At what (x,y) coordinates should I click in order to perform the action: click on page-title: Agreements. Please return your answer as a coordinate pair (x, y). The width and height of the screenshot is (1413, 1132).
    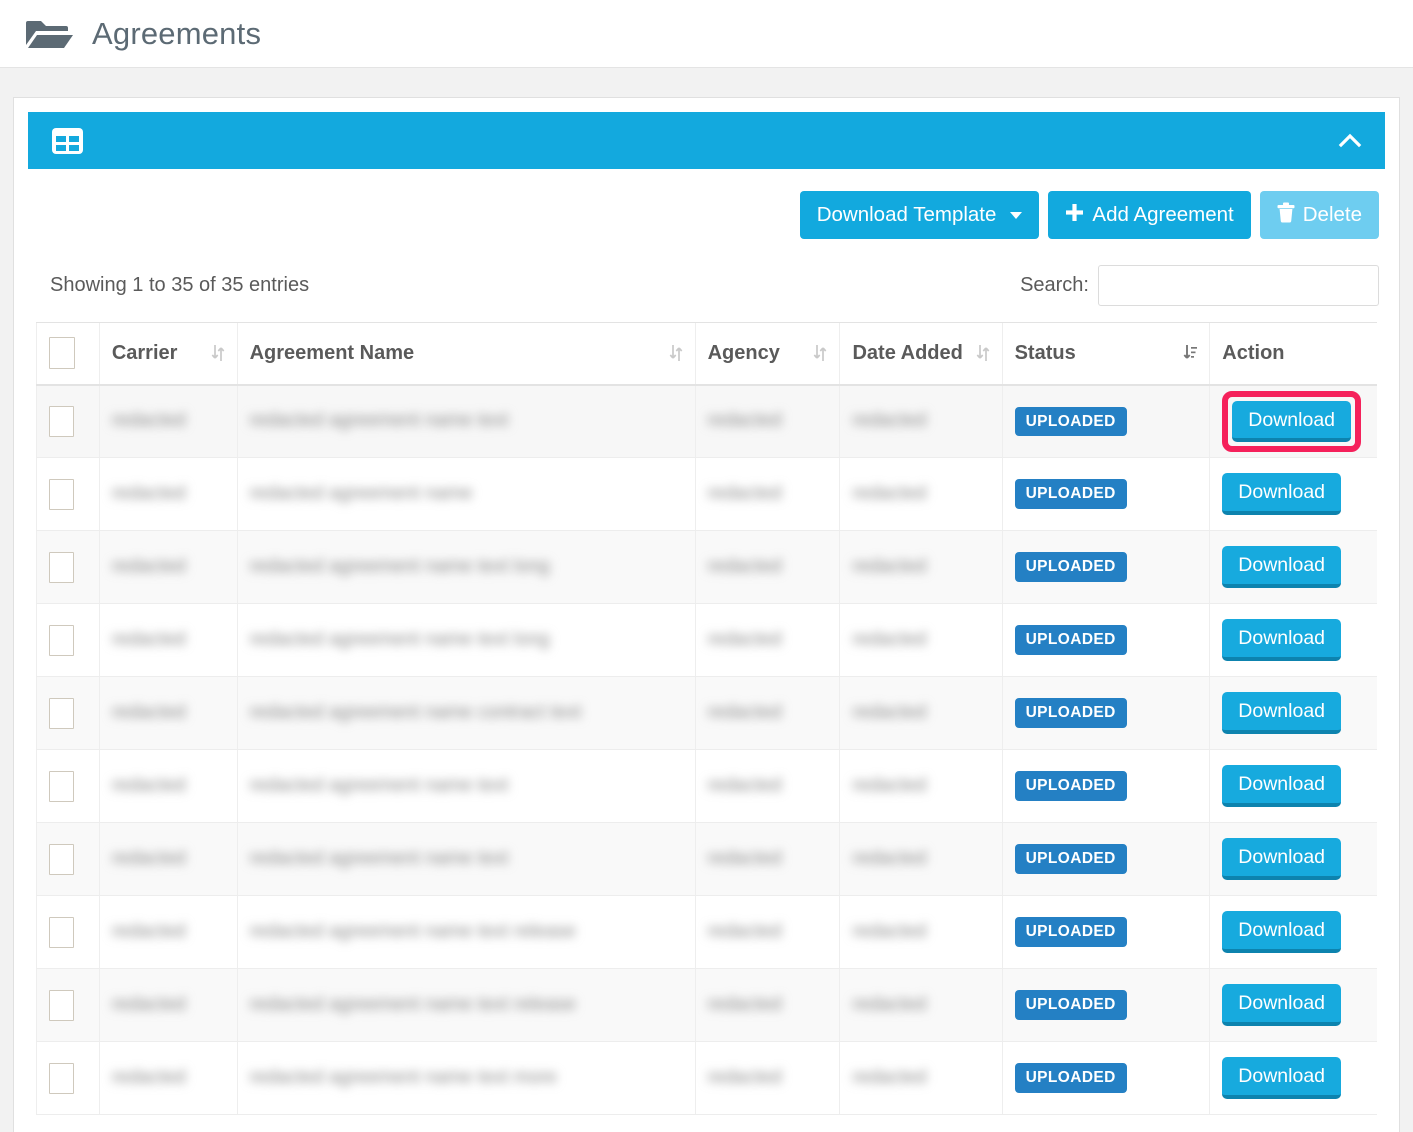
    Looking at the image, I should click on (177, 33).